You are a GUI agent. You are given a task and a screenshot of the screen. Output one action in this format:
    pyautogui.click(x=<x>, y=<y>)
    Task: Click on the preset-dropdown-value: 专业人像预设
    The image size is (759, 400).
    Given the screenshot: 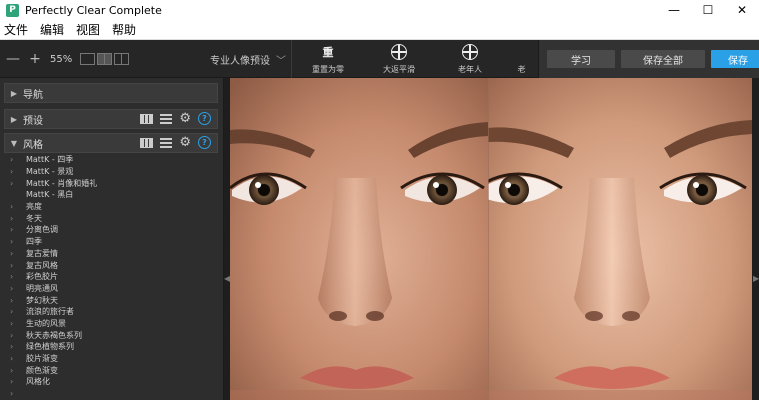 What is the action you would take?
    pyautogui.click(x=240, y=61)
    